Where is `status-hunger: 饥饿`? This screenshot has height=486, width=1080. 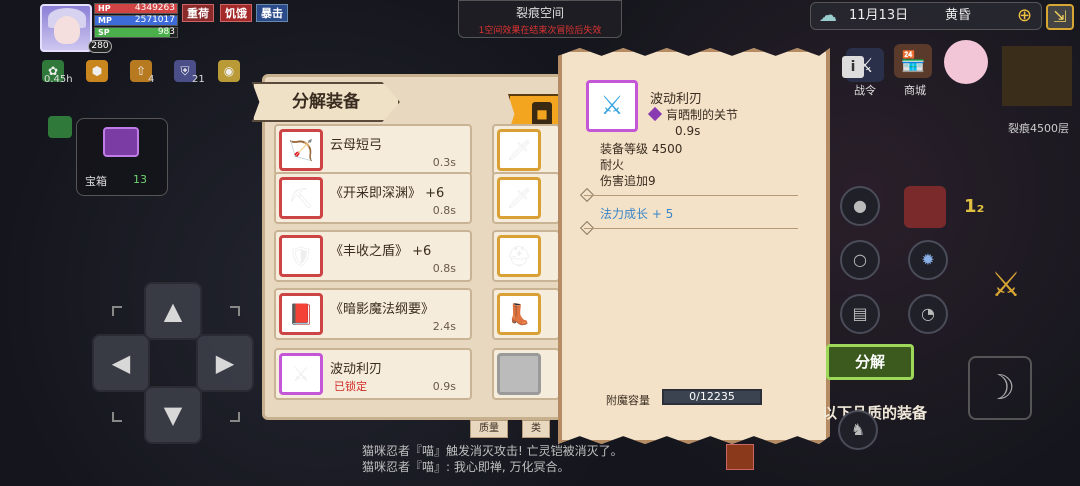 status-hunger: 饥饿 is located at coordinates (236, 13).